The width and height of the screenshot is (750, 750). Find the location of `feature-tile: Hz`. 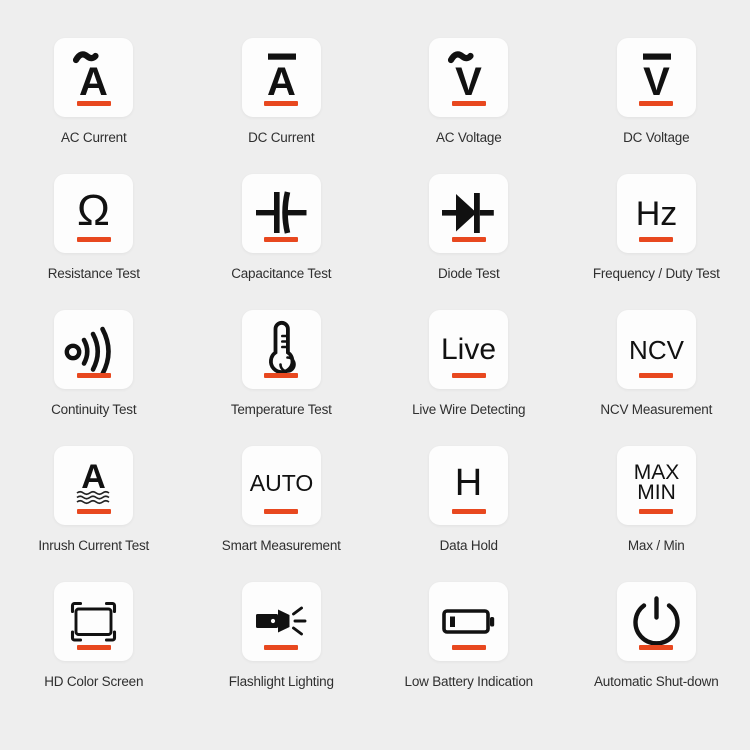

feature-tile: Hz is located at coordinates (656, 213).